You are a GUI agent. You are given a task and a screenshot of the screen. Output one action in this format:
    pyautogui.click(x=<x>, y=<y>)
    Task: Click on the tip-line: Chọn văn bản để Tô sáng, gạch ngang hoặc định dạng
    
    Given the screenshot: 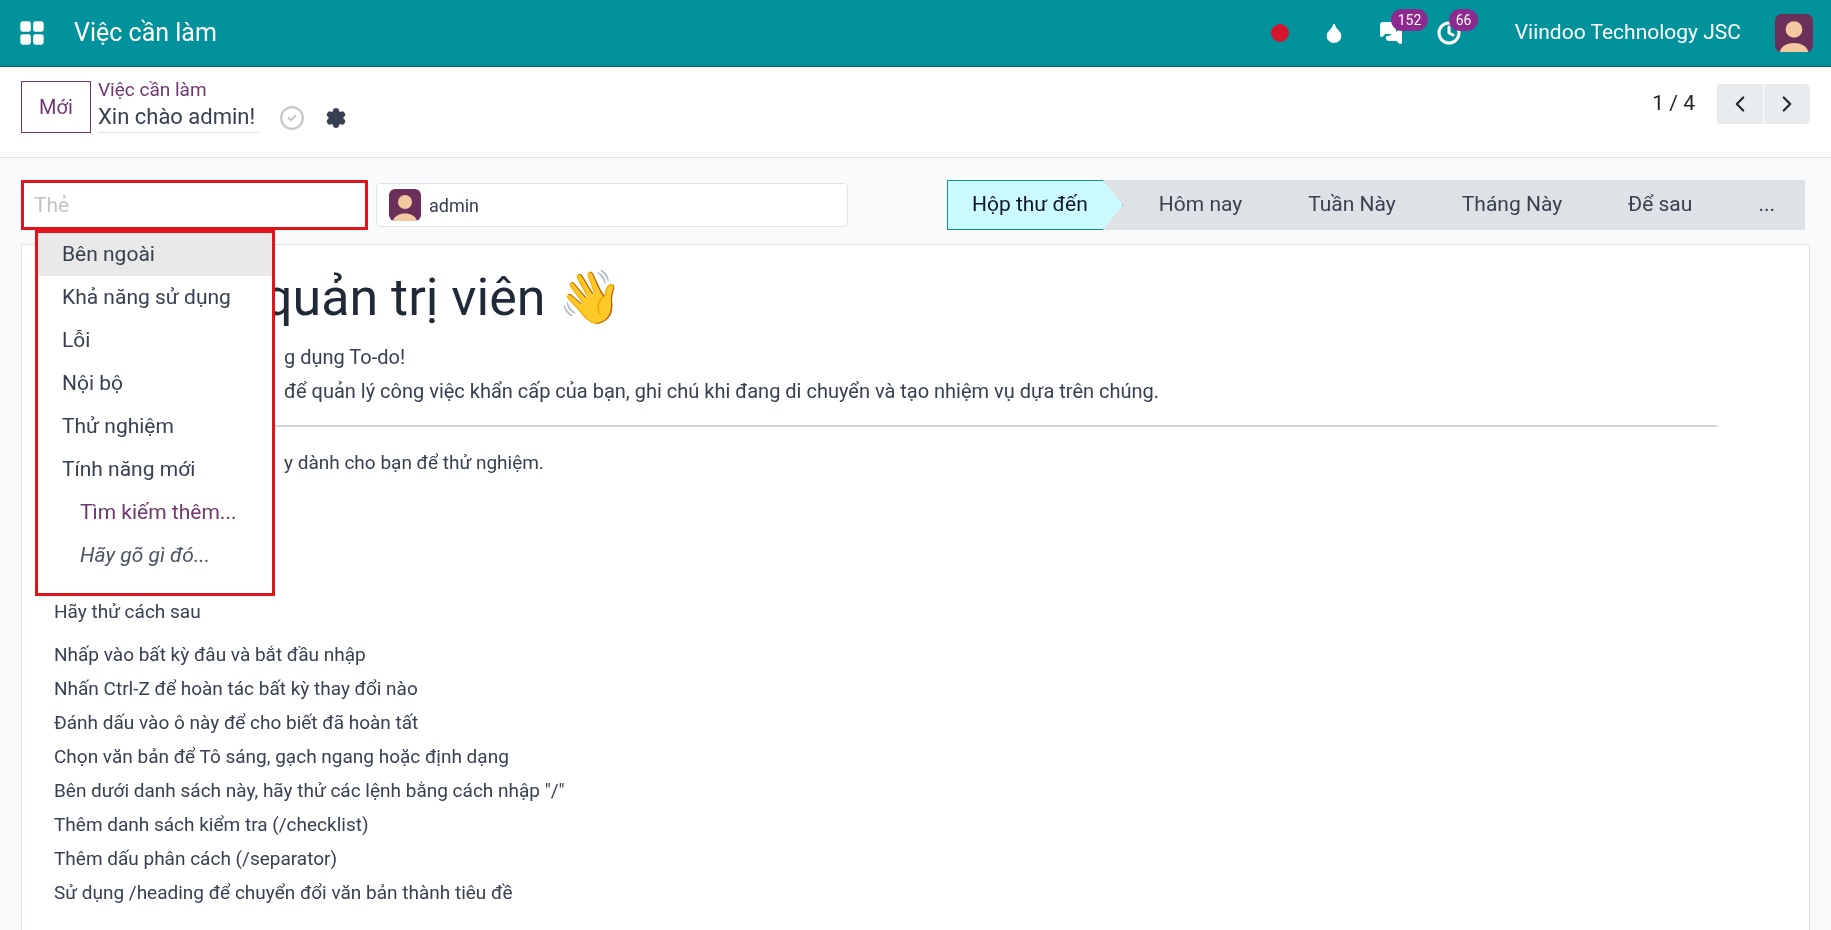 What is the action you would take?
    pyautogui.click(x=282, y=757)
    